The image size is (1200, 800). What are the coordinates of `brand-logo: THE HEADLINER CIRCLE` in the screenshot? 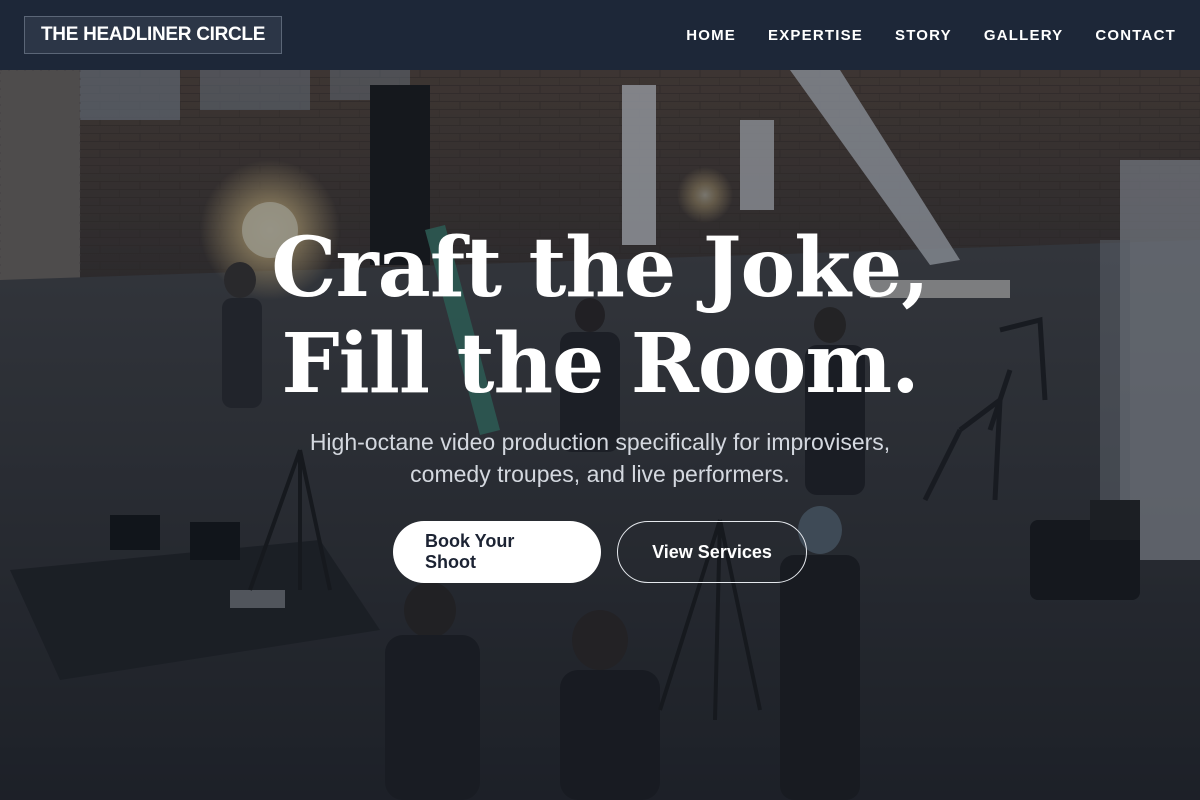 It's located at (153, 35).